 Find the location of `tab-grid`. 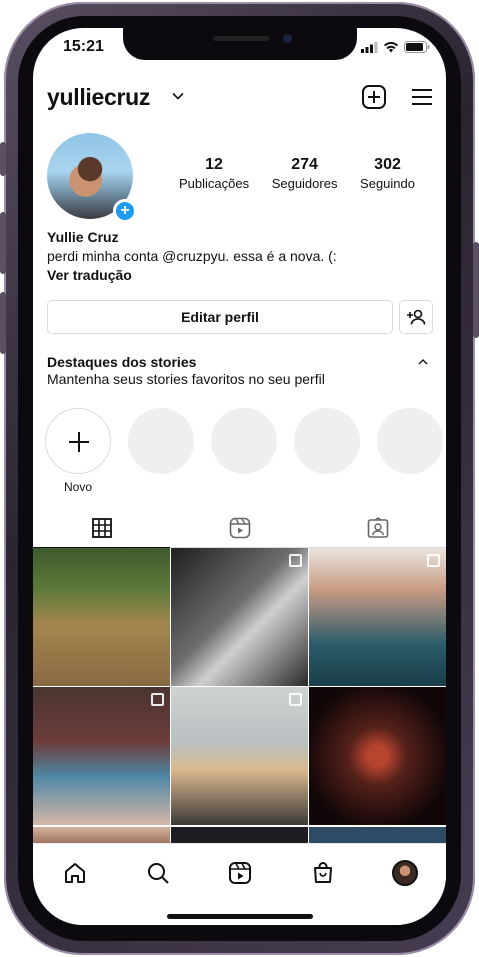

tab-grid is located at coordinates (101, 528).